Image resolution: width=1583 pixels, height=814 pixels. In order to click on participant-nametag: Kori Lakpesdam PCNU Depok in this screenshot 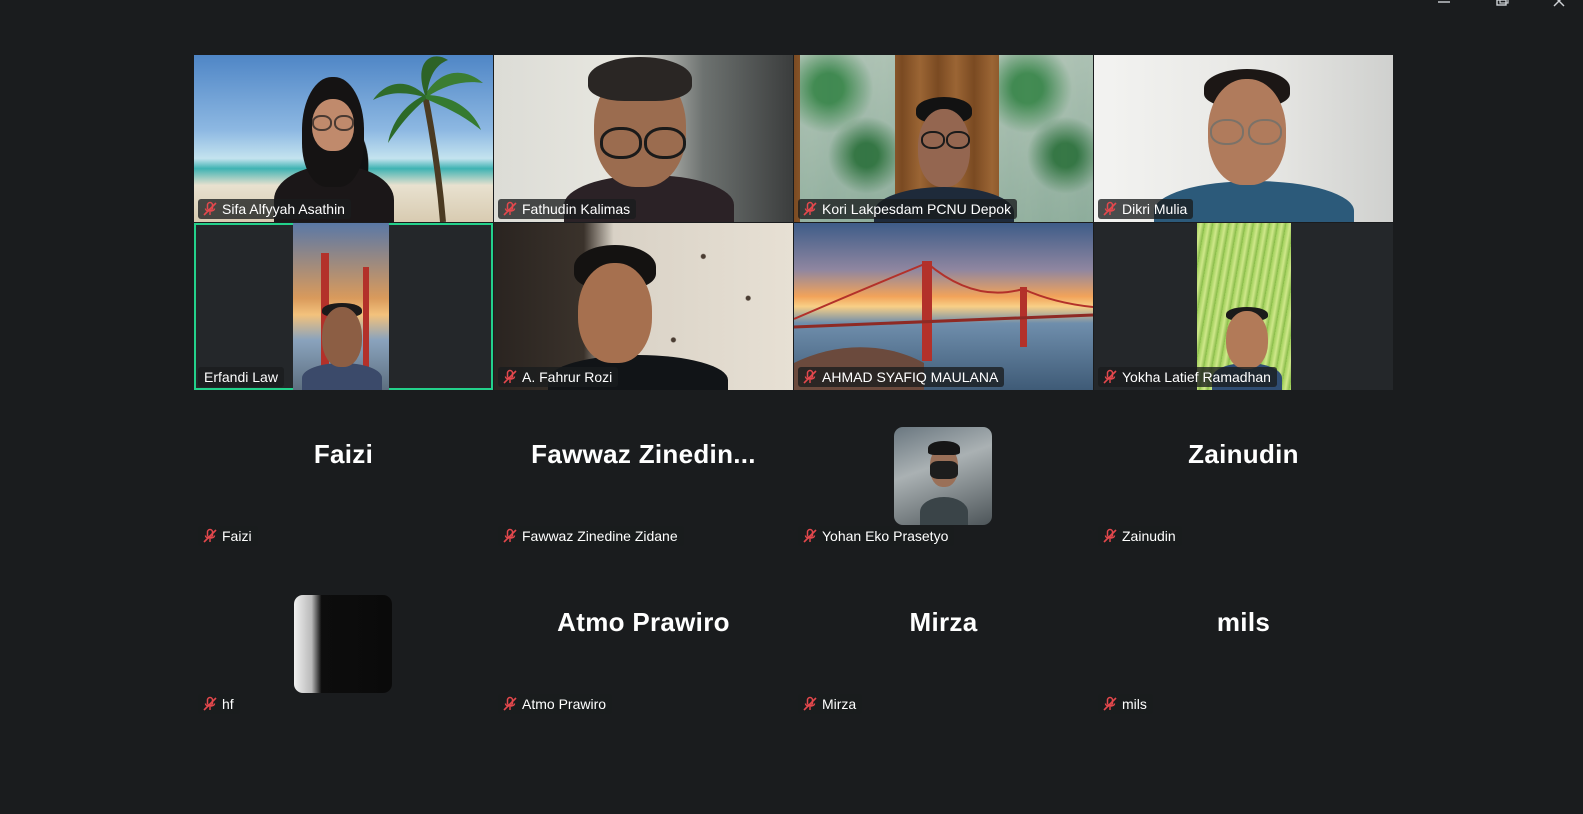, I will do `click(908, 209)`.